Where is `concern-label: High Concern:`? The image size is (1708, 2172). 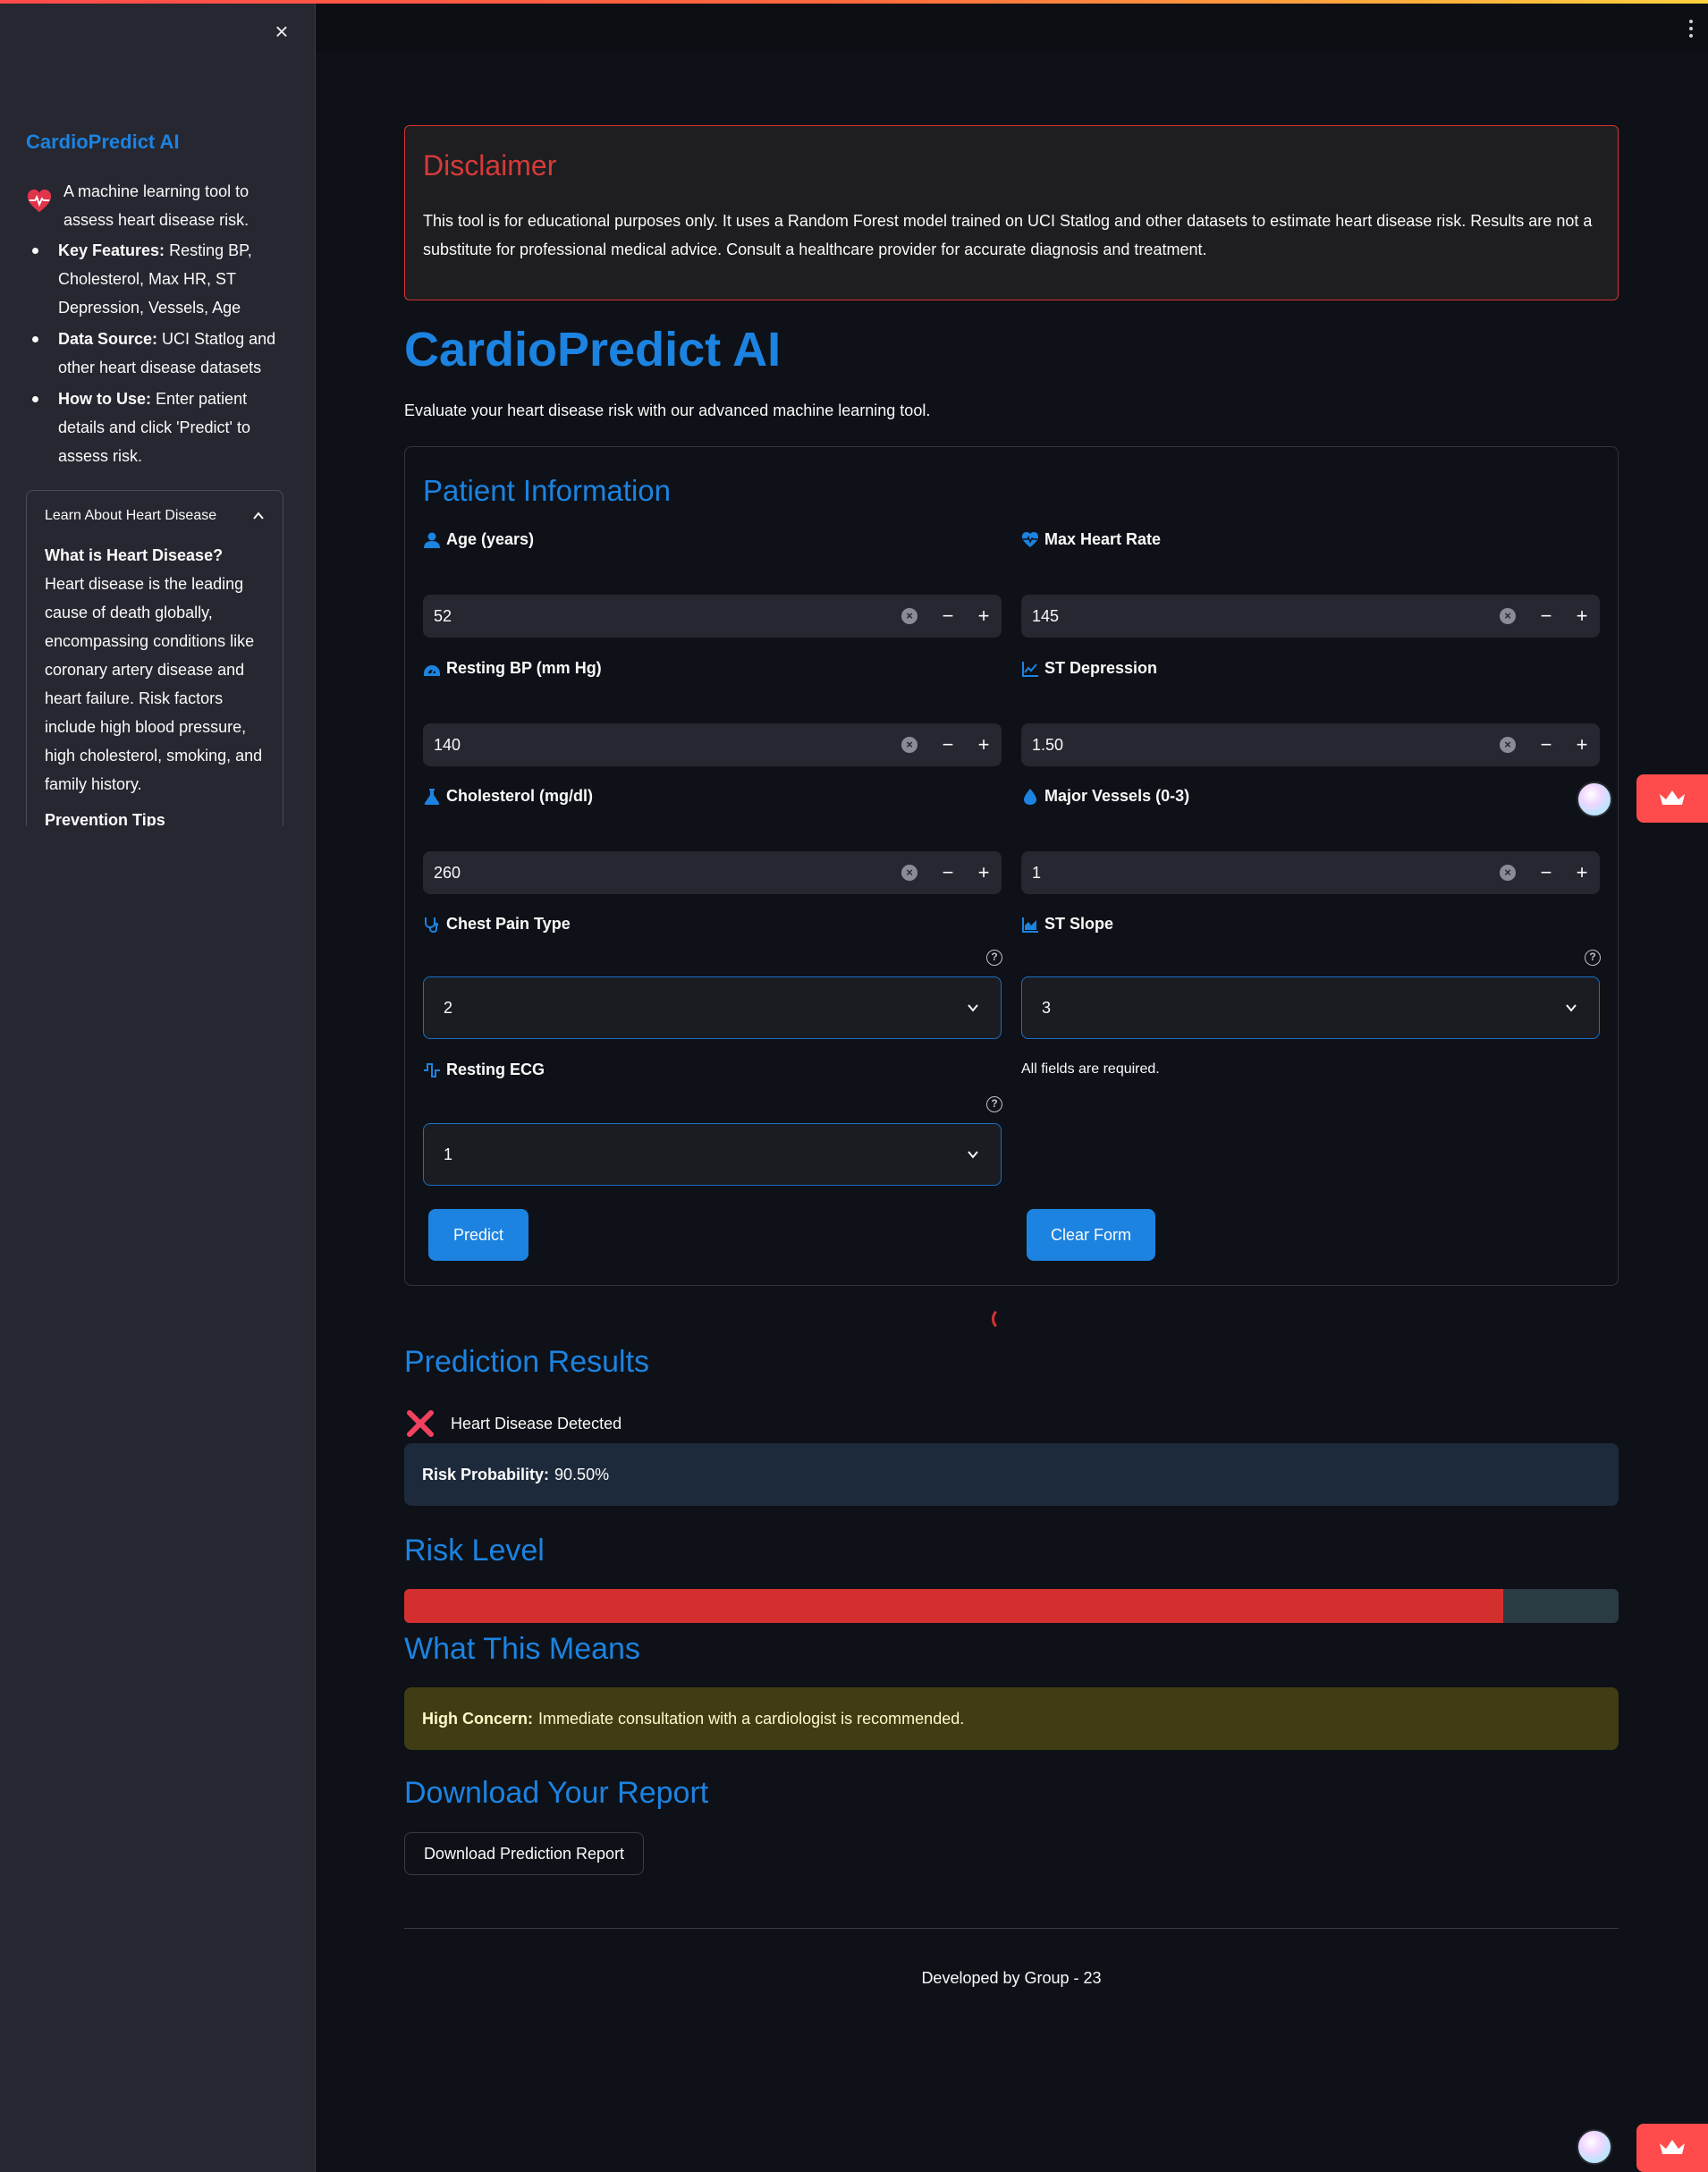
concern-label: High Concern: is located at coordinates (477, 1718).